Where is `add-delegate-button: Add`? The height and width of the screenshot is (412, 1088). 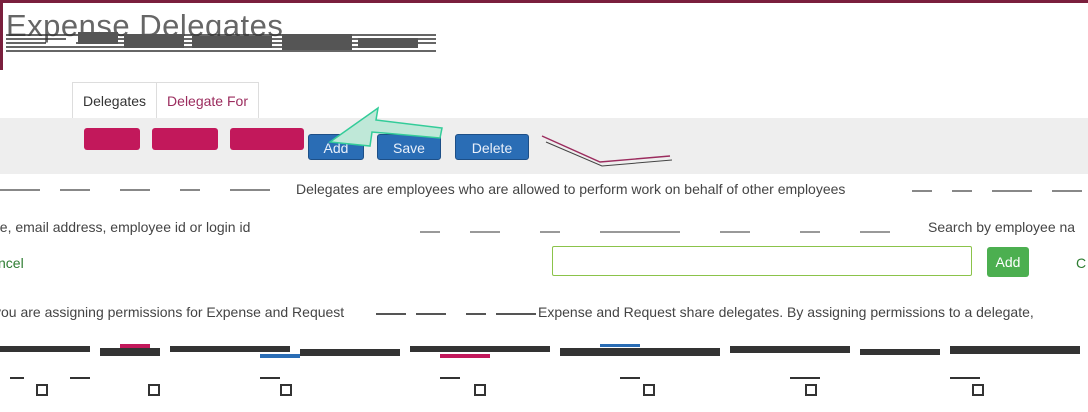
add-delegate-button: Add is located at coordinates (1008, 262).